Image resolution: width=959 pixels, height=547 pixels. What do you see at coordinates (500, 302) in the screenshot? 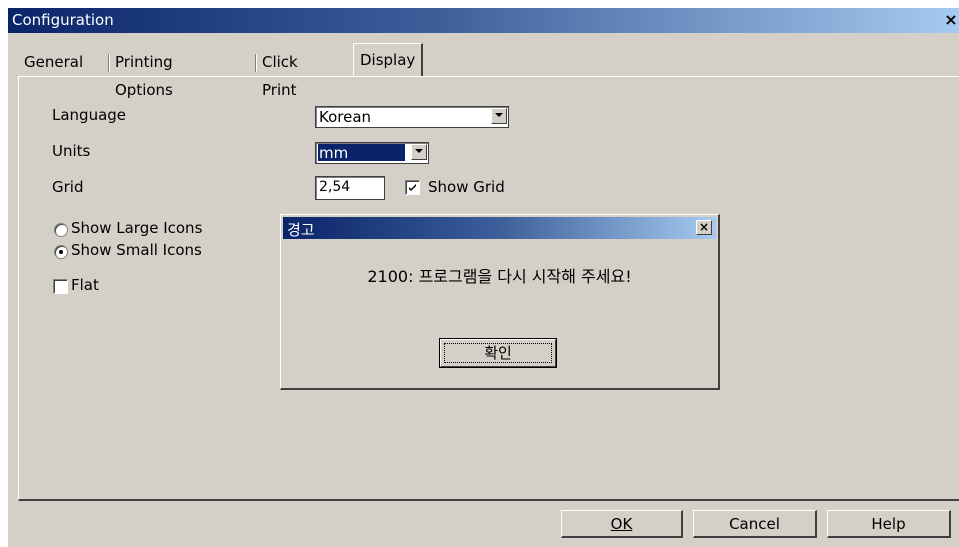
I see `alert-dialog: 경고 × 2100: 프로그램을 다시 시작해 주세요! 확인` at bounding box center [500, 302].